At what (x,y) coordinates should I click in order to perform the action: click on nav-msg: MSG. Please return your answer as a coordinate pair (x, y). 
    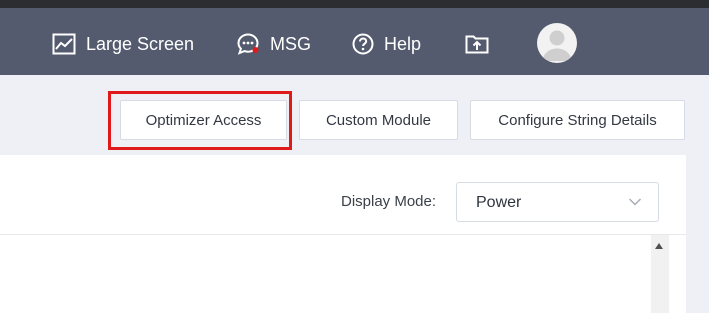
    Looking at the image, I should click on (273, 44).